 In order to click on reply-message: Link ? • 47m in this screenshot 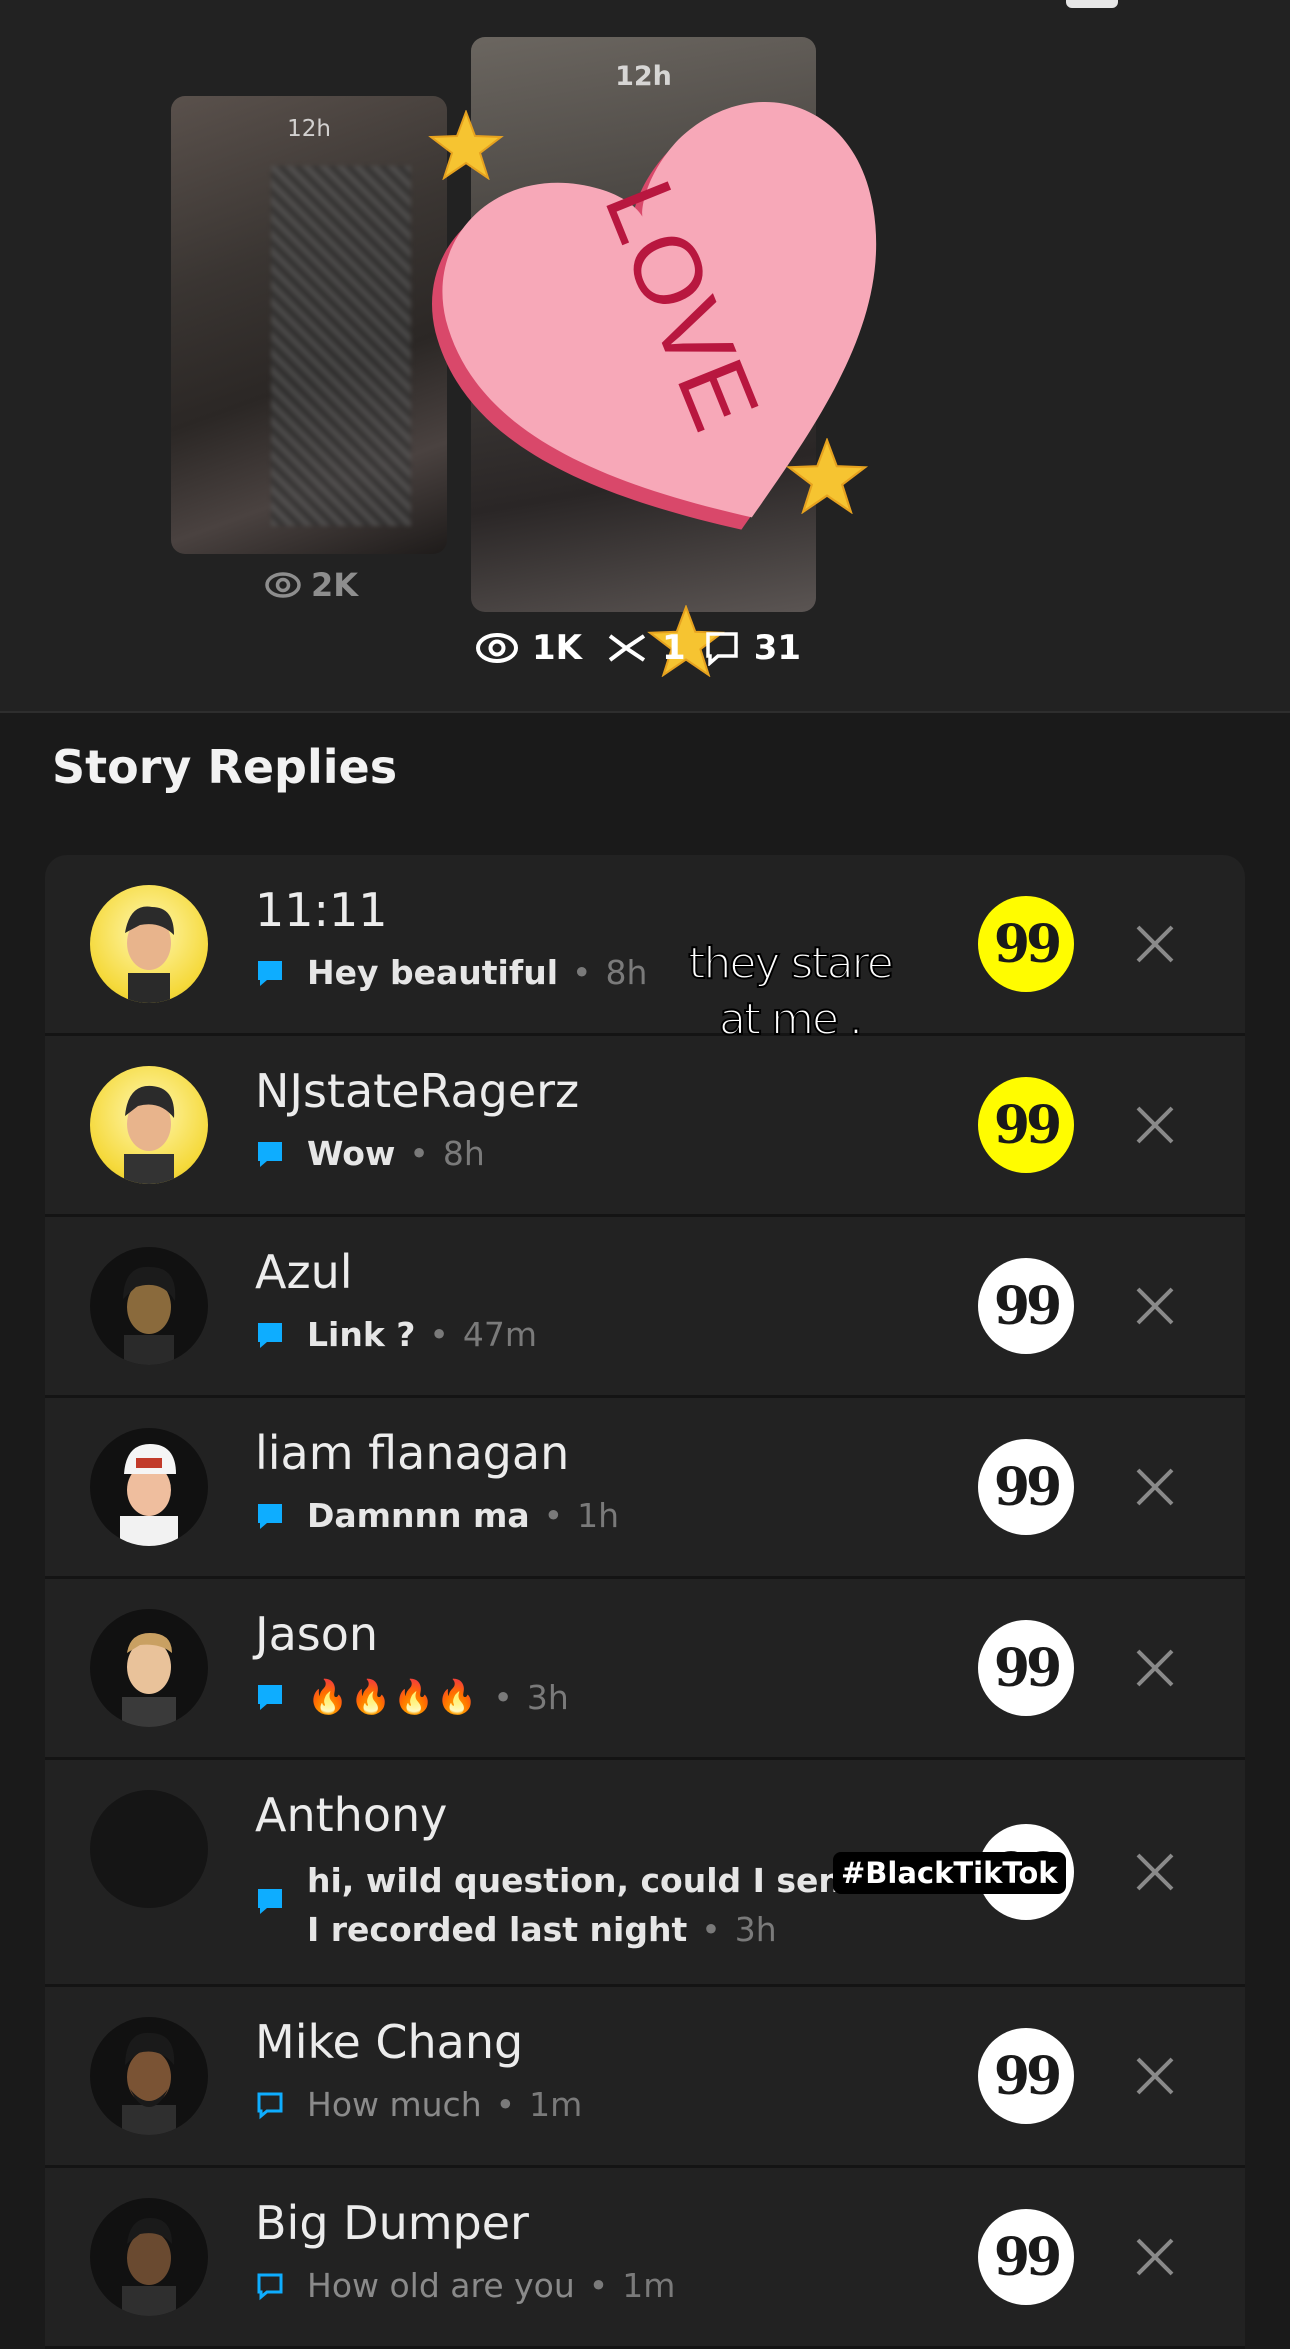, I will do `click(396, 1334)`.